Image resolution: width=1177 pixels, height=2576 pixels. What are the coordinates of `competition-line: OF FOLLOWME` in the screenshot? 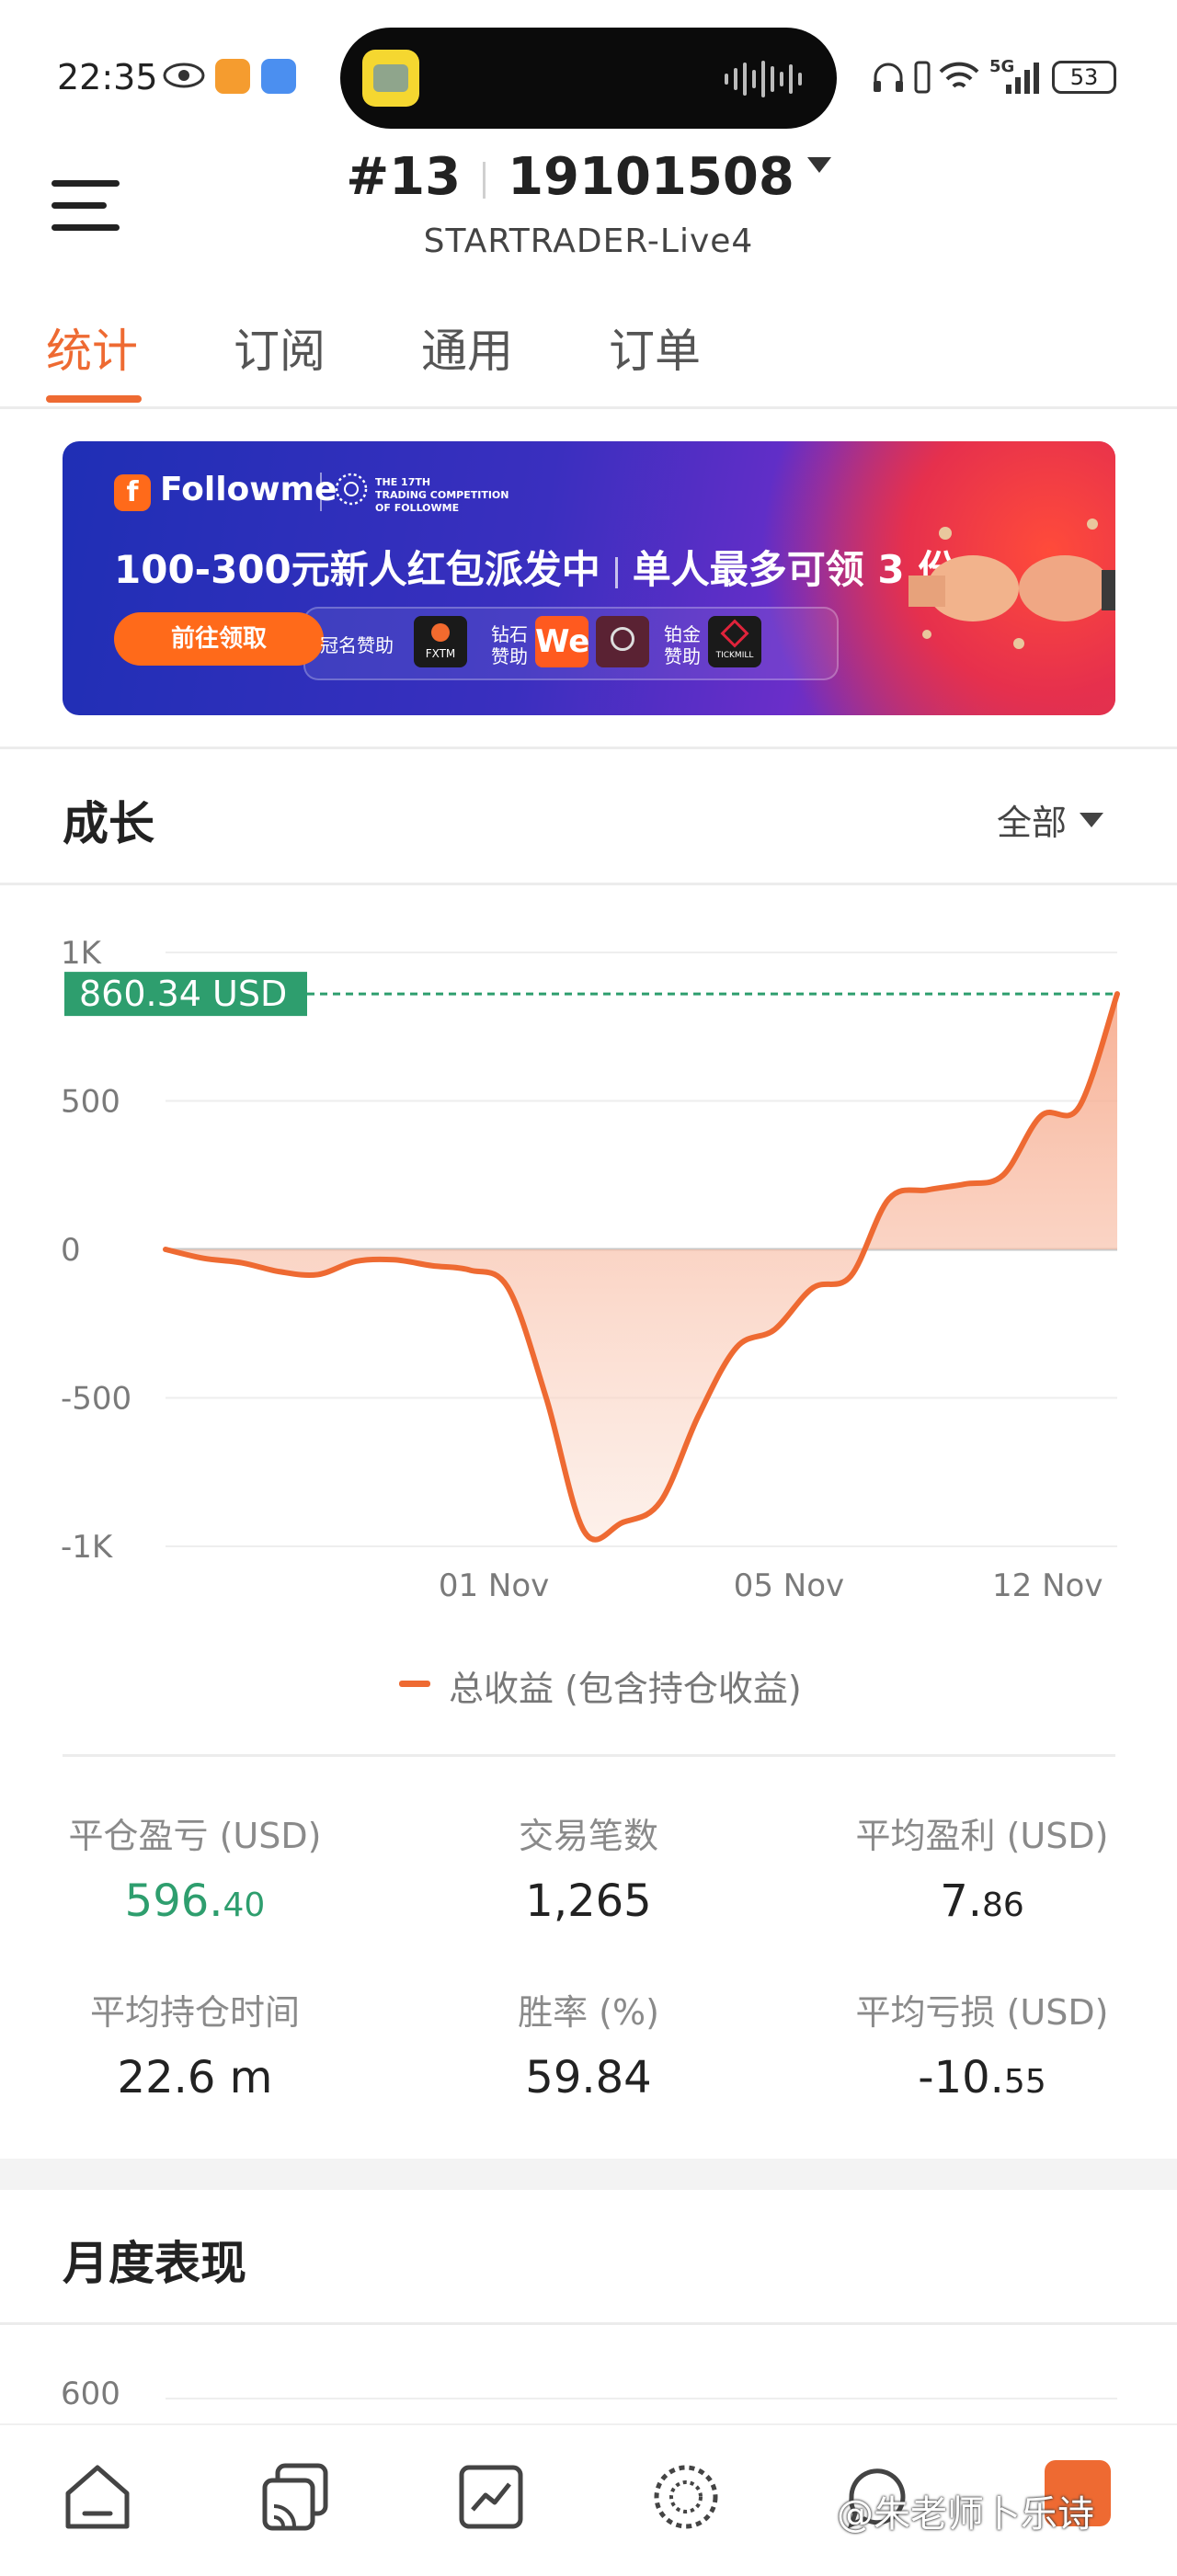 It's located at (417, 508).